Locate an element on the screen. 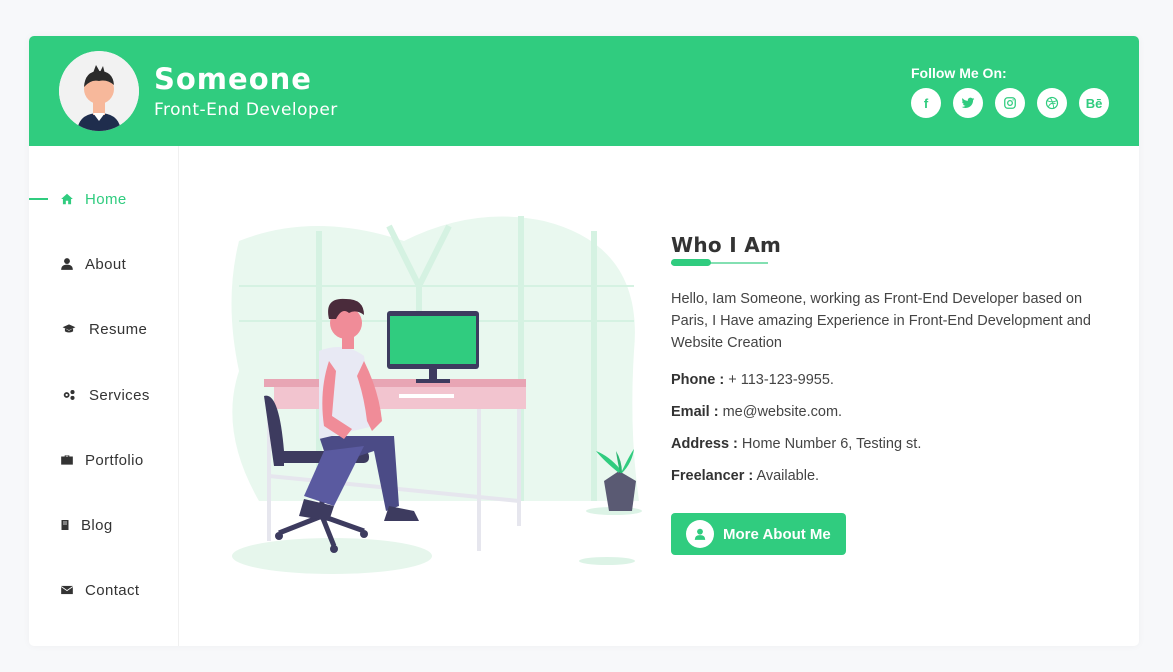 The image size is (1173, 672). nav-item-about: About is located at coordinates (104, 264).